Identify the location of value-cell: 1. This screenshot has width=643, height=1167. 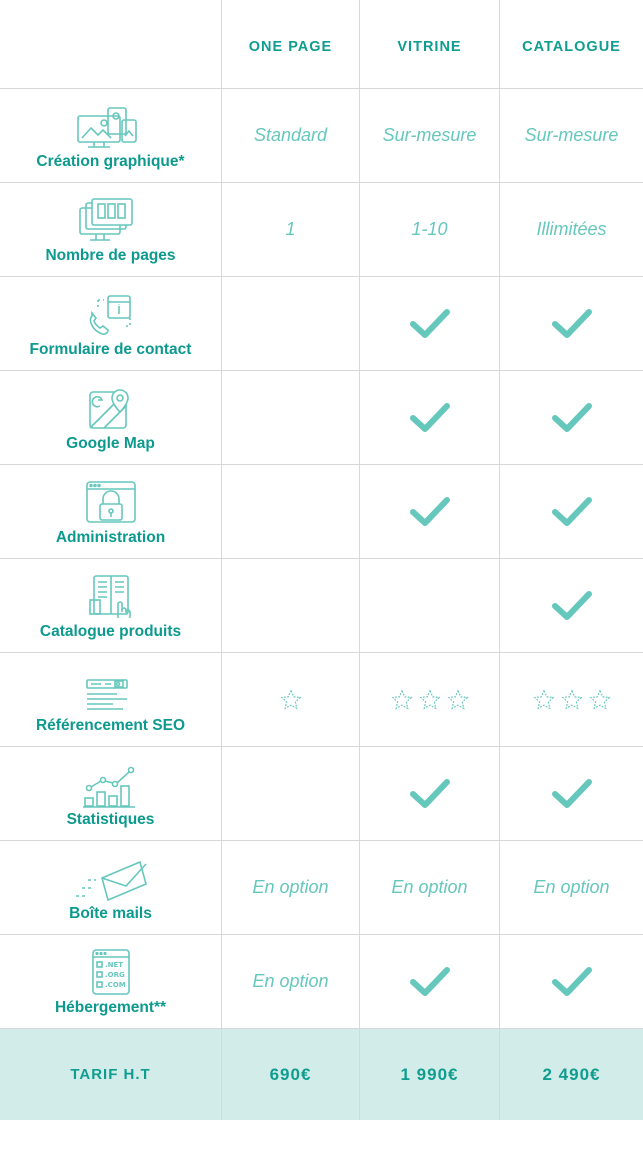
(290, 229).